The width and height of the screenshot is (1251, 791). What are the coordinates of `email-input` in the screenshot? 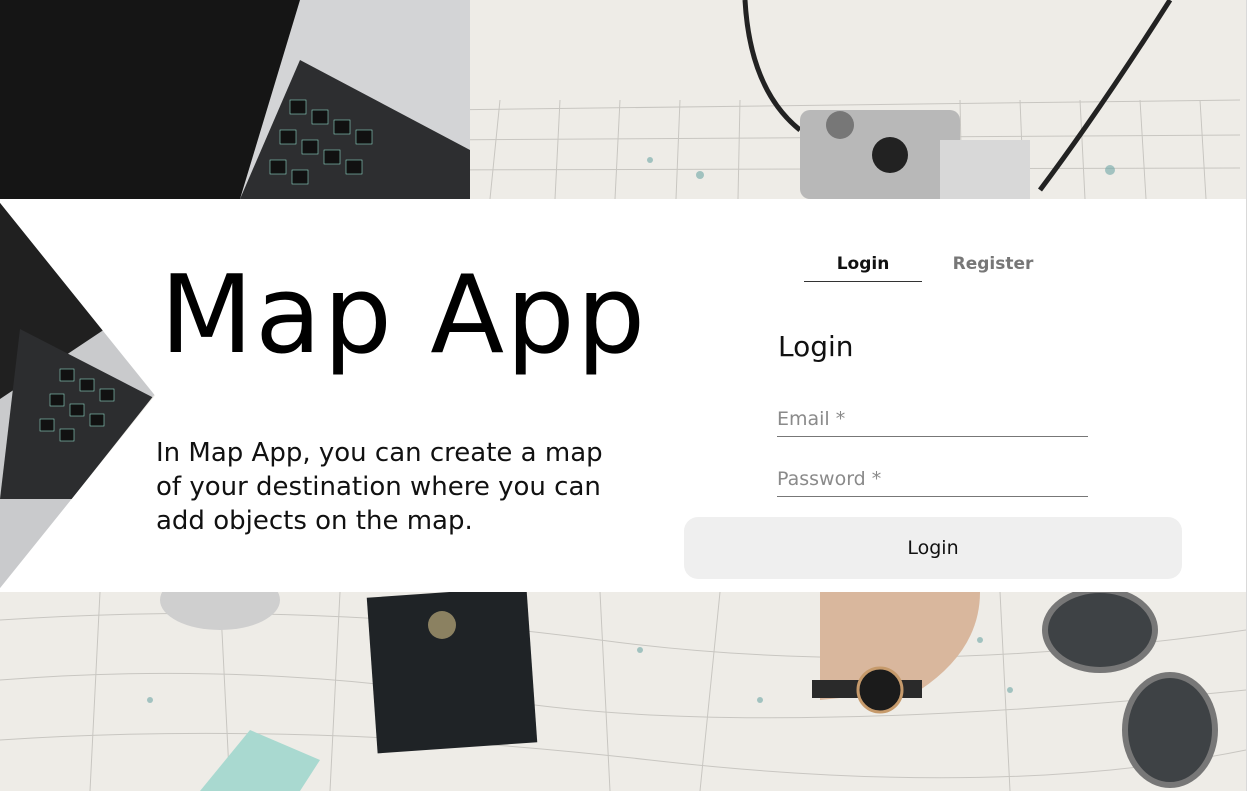 It's located at (932, 419).